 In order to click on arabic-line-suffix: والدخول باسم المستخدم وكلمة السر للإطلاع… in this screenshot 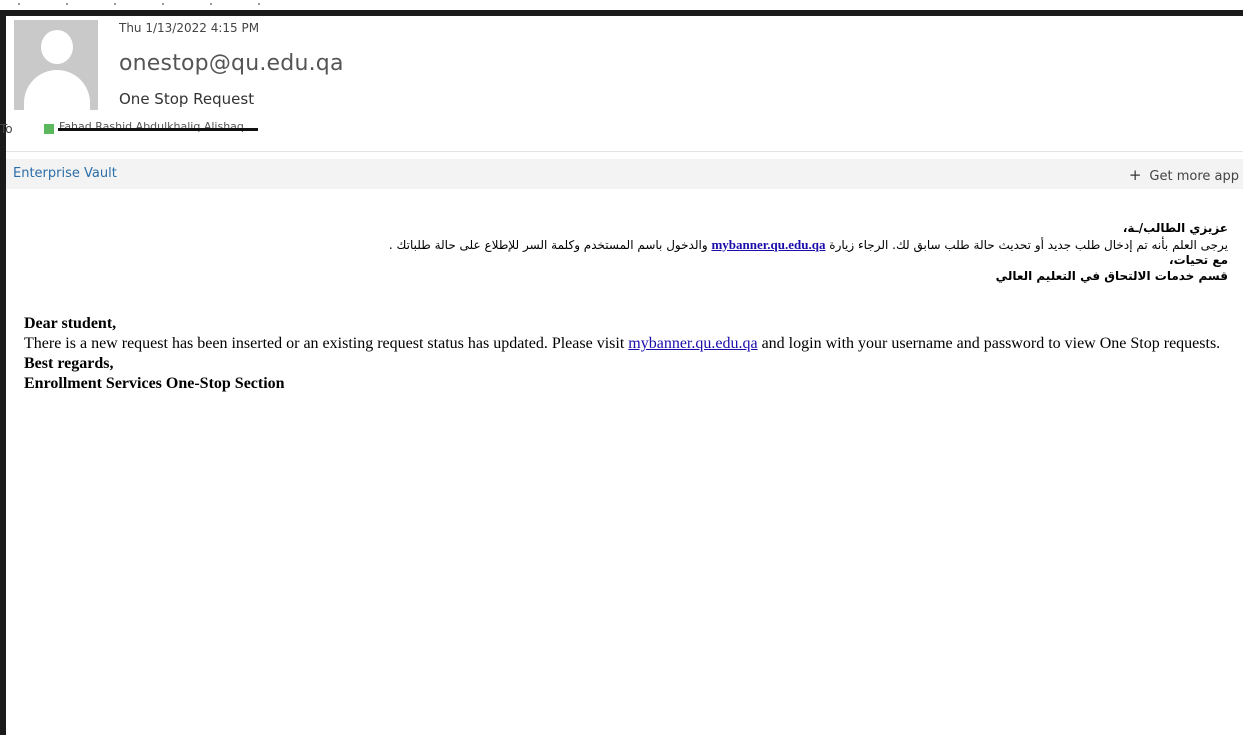, I will do `click(550, 244)`.